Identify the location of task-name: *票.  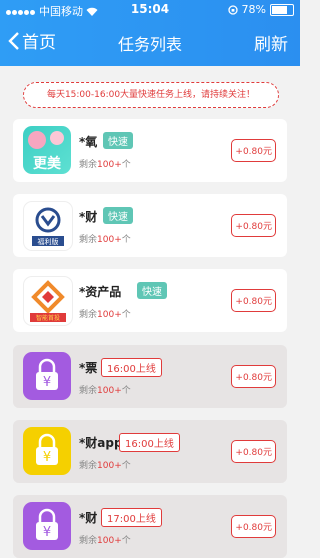
(88, 368).